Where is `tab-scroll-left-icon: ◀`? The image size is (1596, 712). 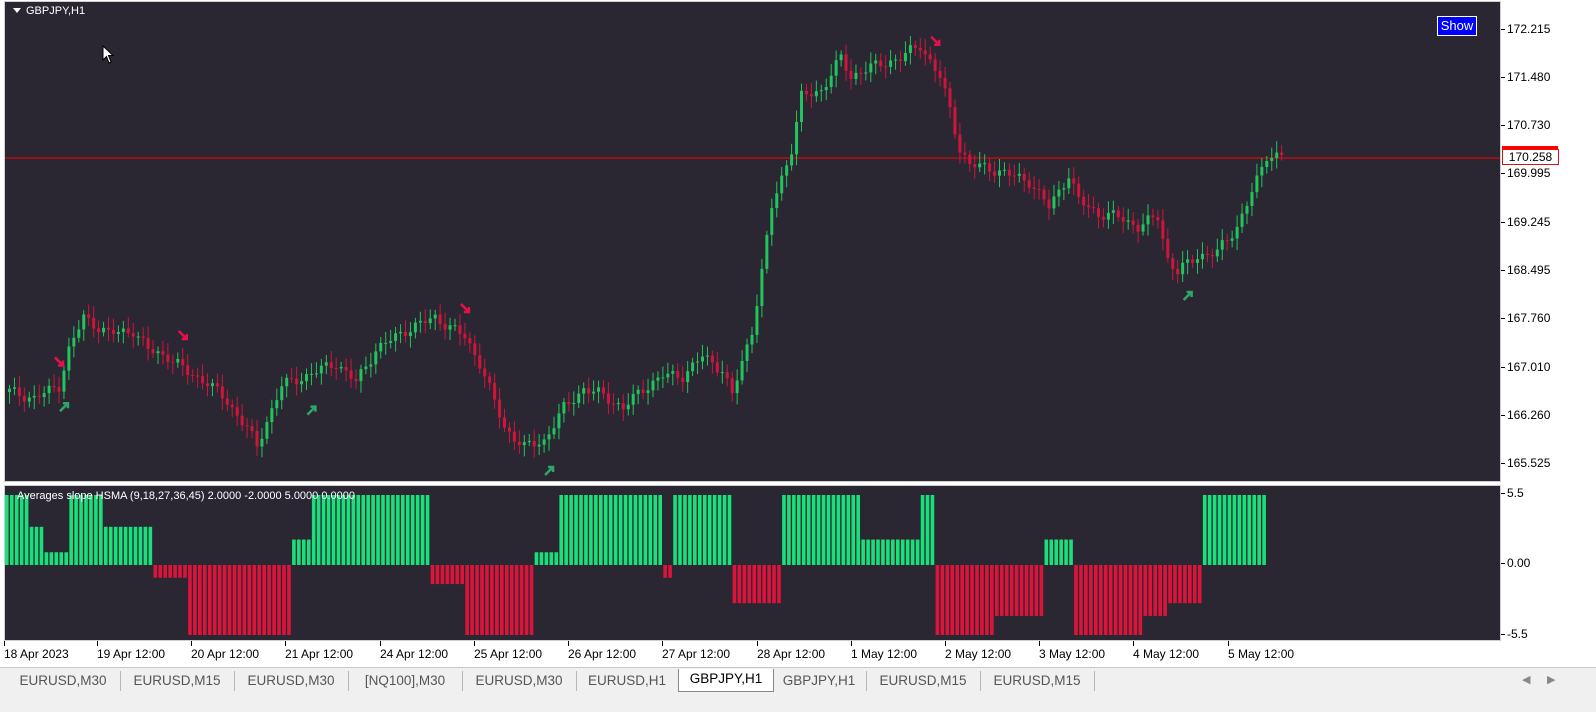 tab-scroll-left-icon: ◀ is located at coordinates (1526, 679).